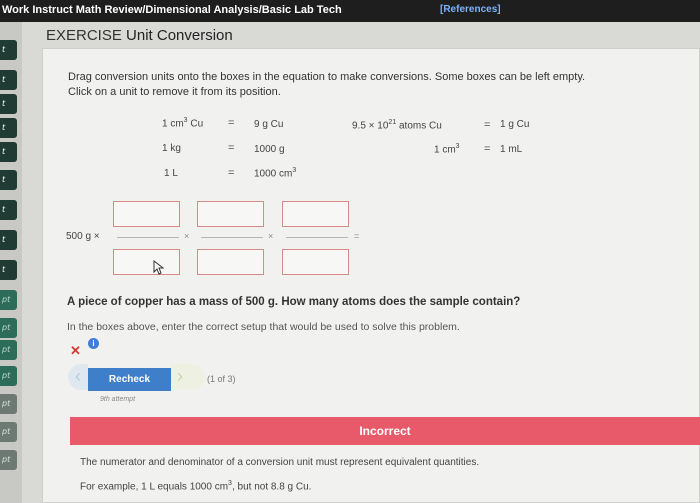  I want to click on unit-tile-1000g: 1000 g, so click(269, 149).